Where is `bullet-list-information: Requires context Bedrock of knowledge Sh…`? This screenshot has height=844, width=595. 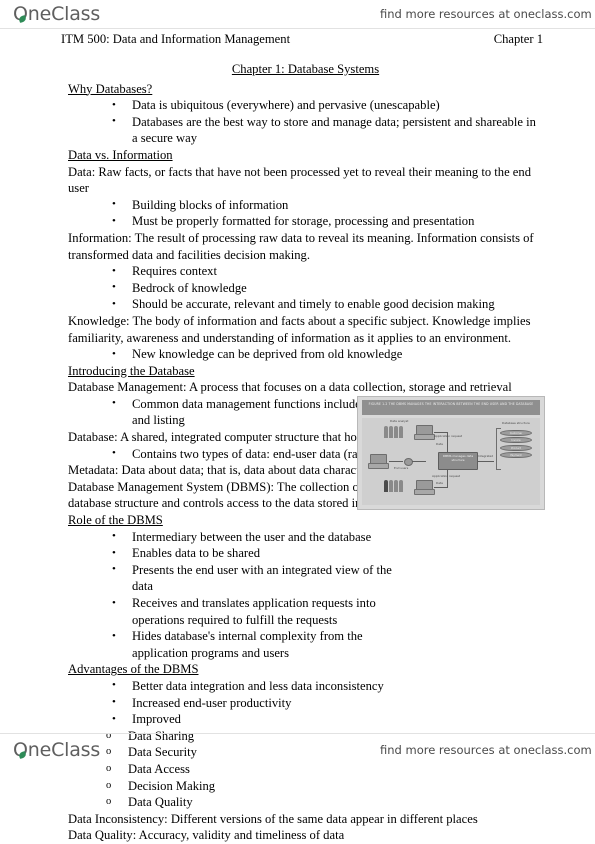 bullet-list-information: Requires context Bedrock of knowledge Sh… is located at coordinates (305, 288).